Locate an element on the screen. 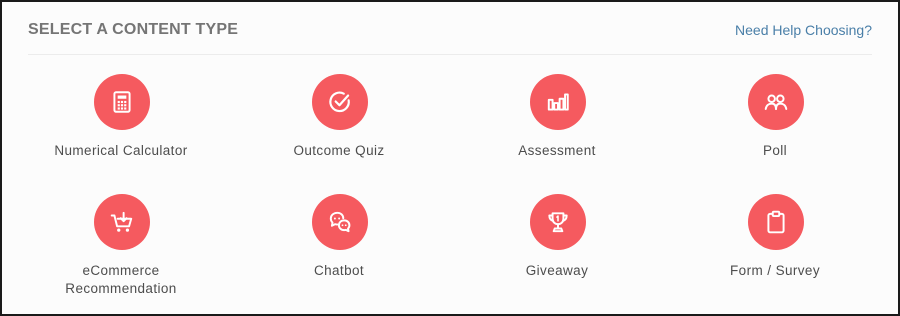 This screenshot has width=900, height=316. need-help-link: Need Help Choosing? is located at coordinates (803, 30).